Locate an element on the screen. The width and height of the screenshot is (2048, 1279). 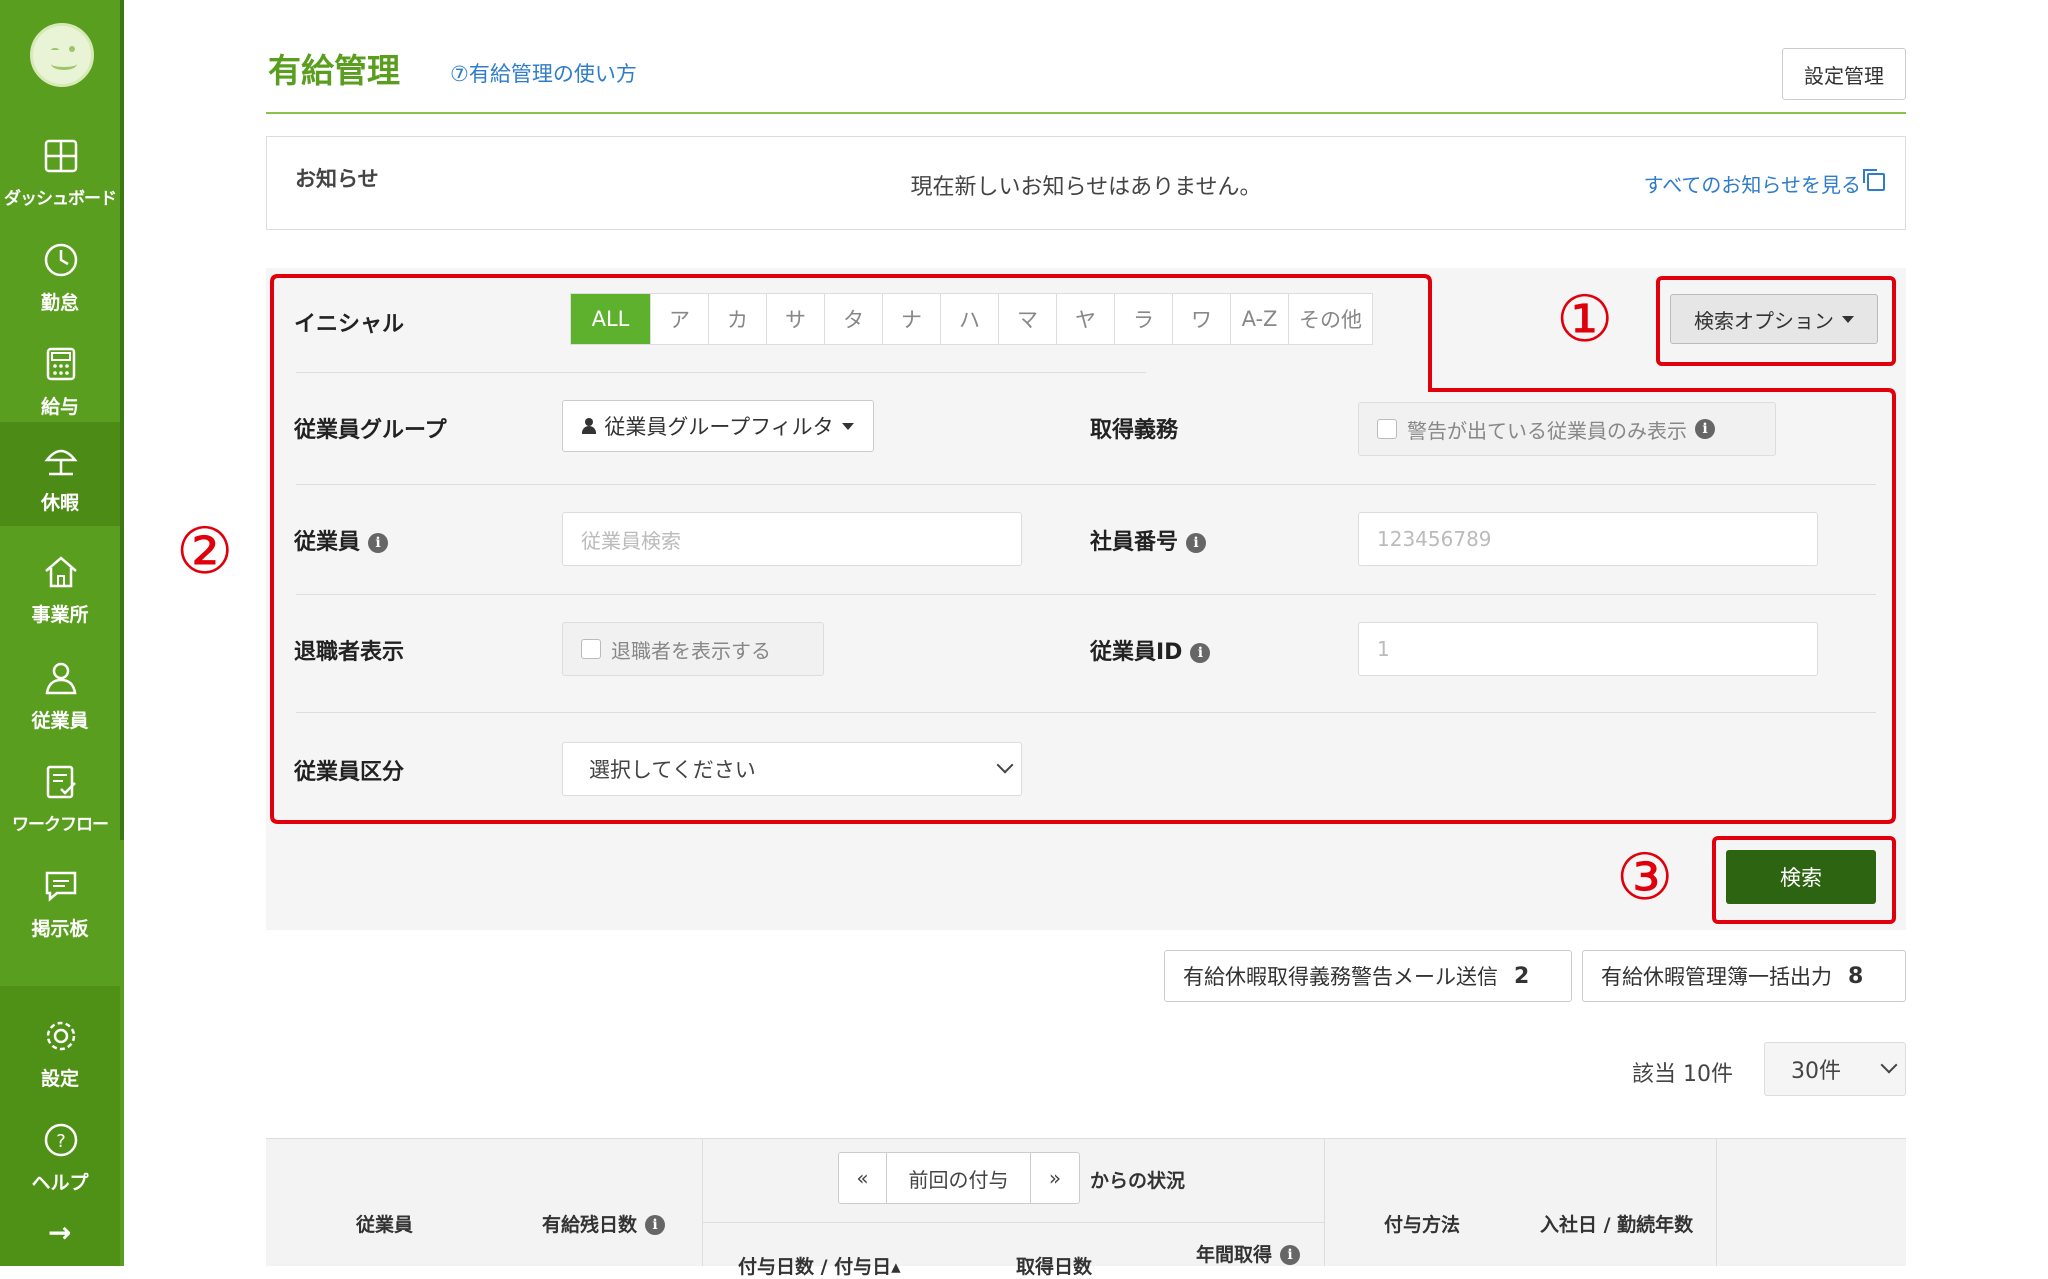
warning-mail-label: 有給休暇取得義務警告メール送信 is located at coordinates (1340, 977).